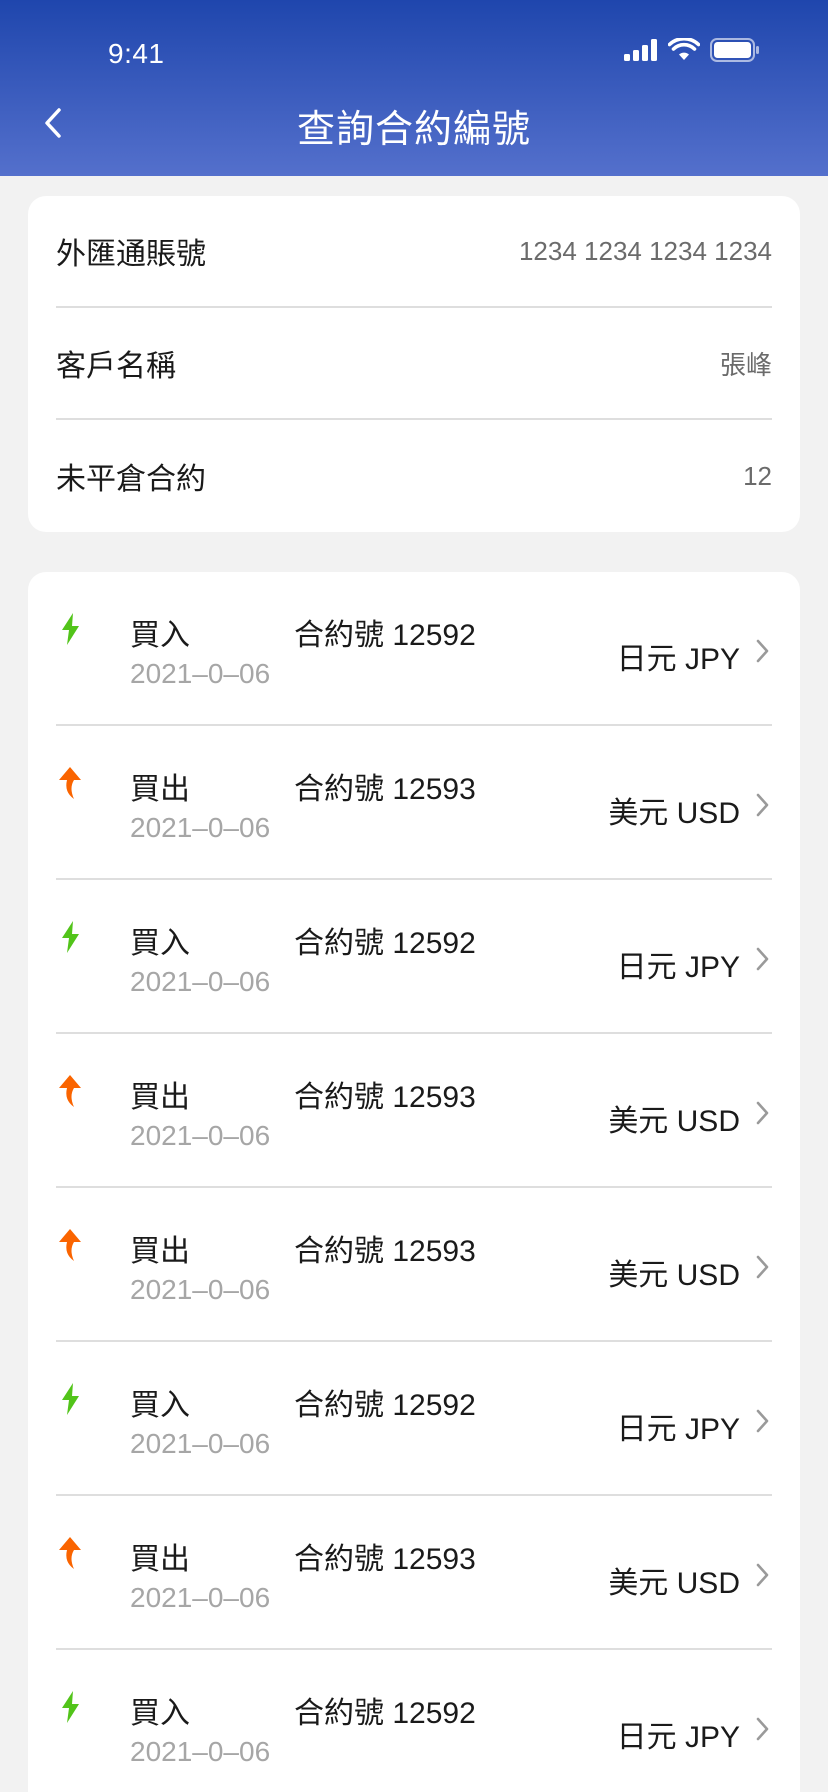  Describe the element at coordinates (414, 252) in the screenshot. I see `info-row-account: 外匯通賬號 1234 1234 1234 1234` at that location.